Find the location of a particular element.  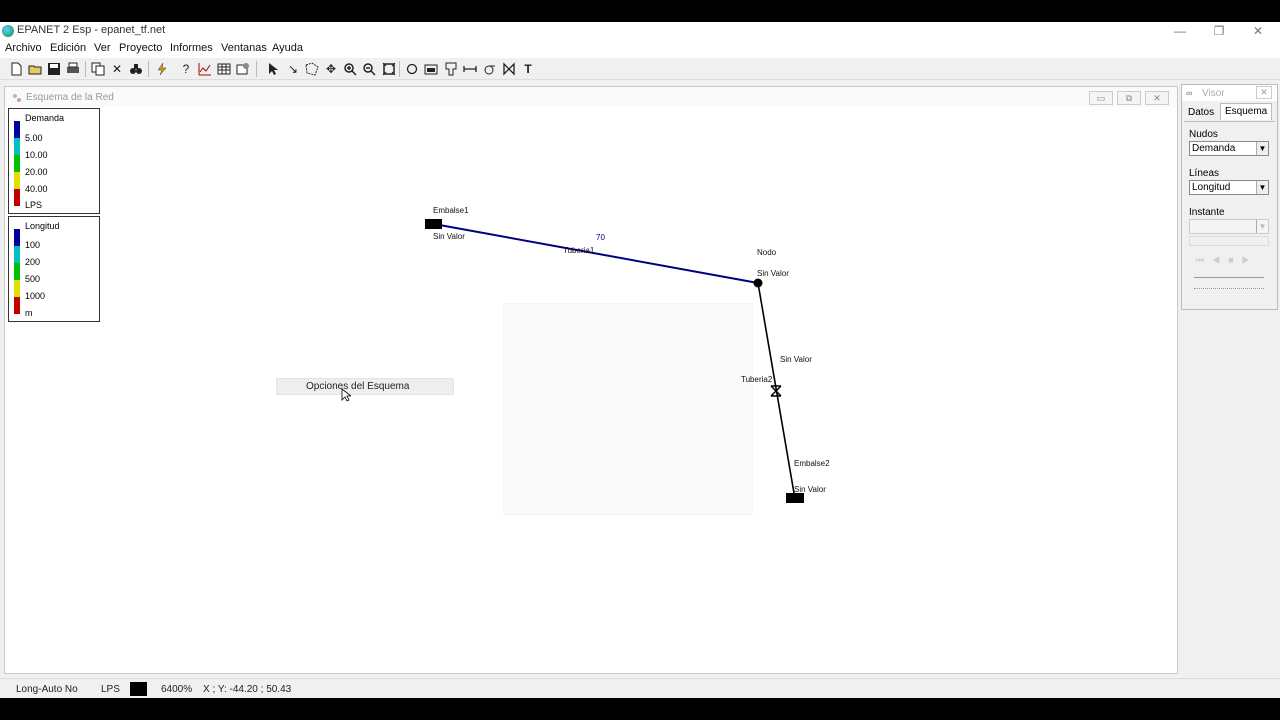

close-button: ✕ is located at coordinates (1258, 31).